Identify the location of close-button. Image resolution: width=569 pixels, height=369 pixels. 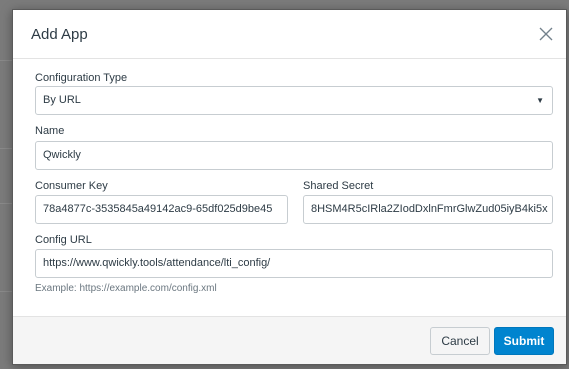
(546, 34).